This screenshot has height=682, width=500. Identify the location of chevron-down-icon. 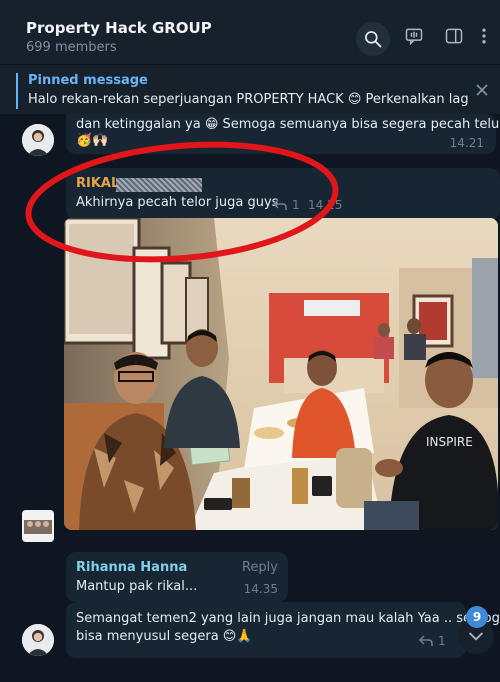
(476, 636).